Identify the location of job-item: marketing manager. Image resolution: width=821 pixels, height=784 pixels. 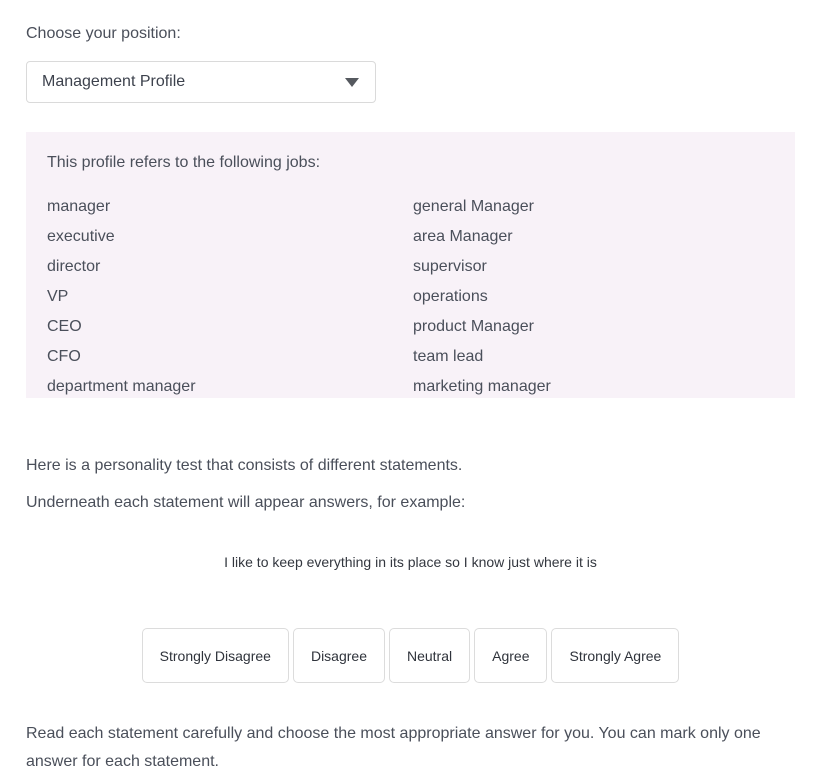
(482, 386).